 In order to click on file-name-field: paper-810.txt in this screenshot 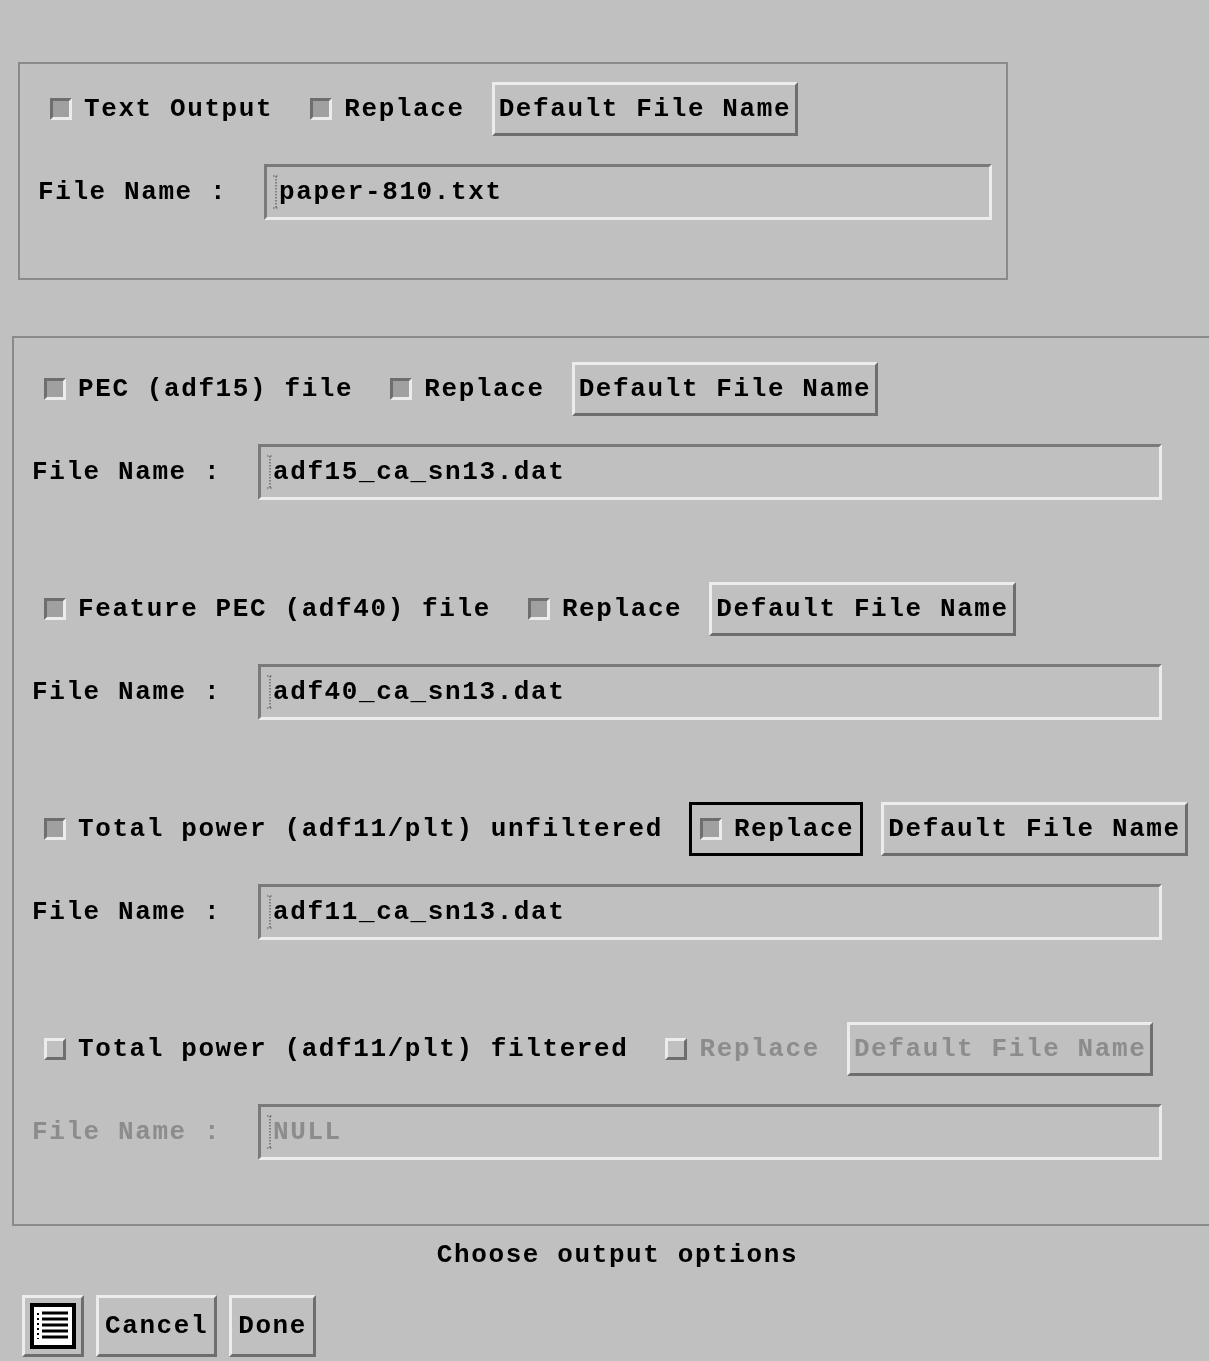, I will do `click(628, 192)`.